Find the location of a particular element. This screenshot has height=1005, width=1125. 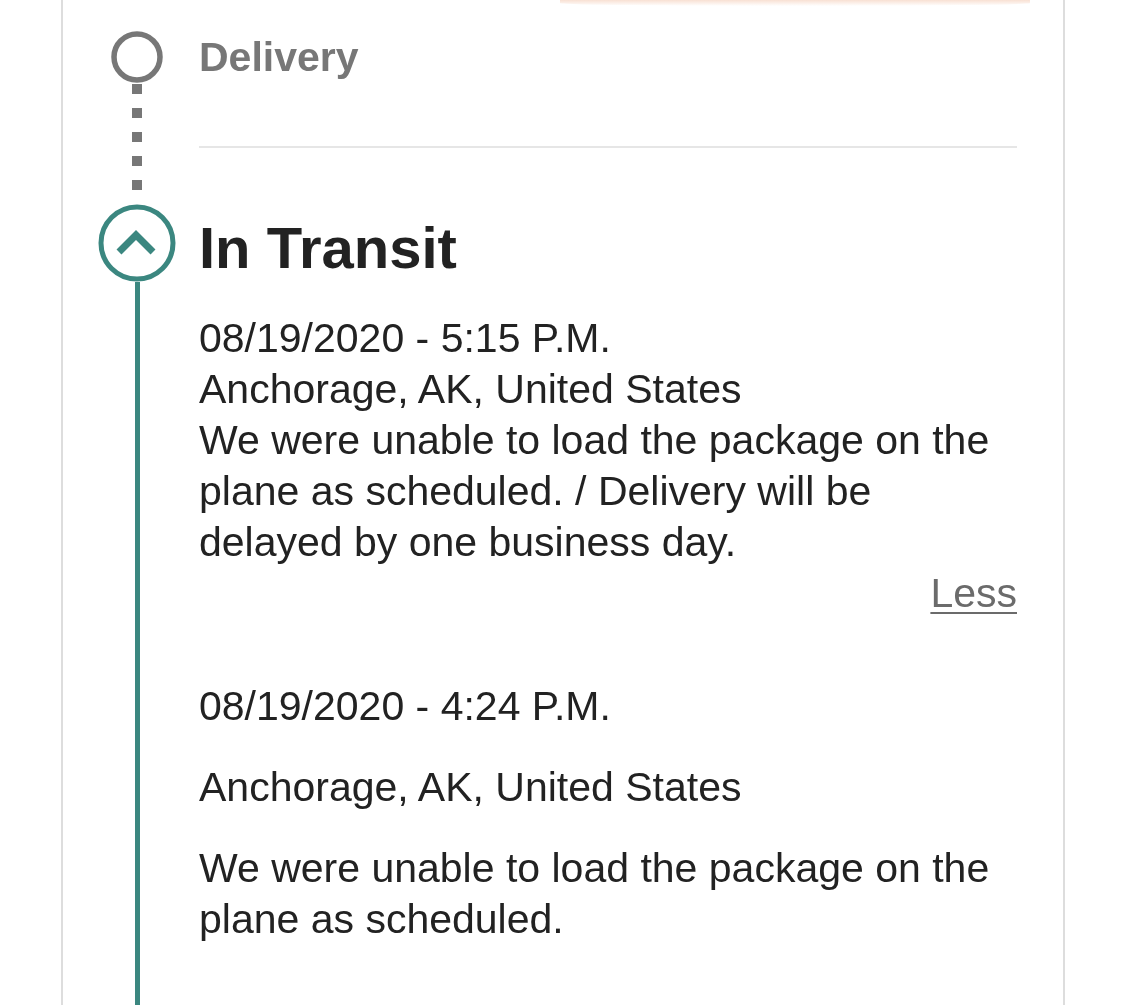

step-title: In Transit is located at coordinates (328, 247).